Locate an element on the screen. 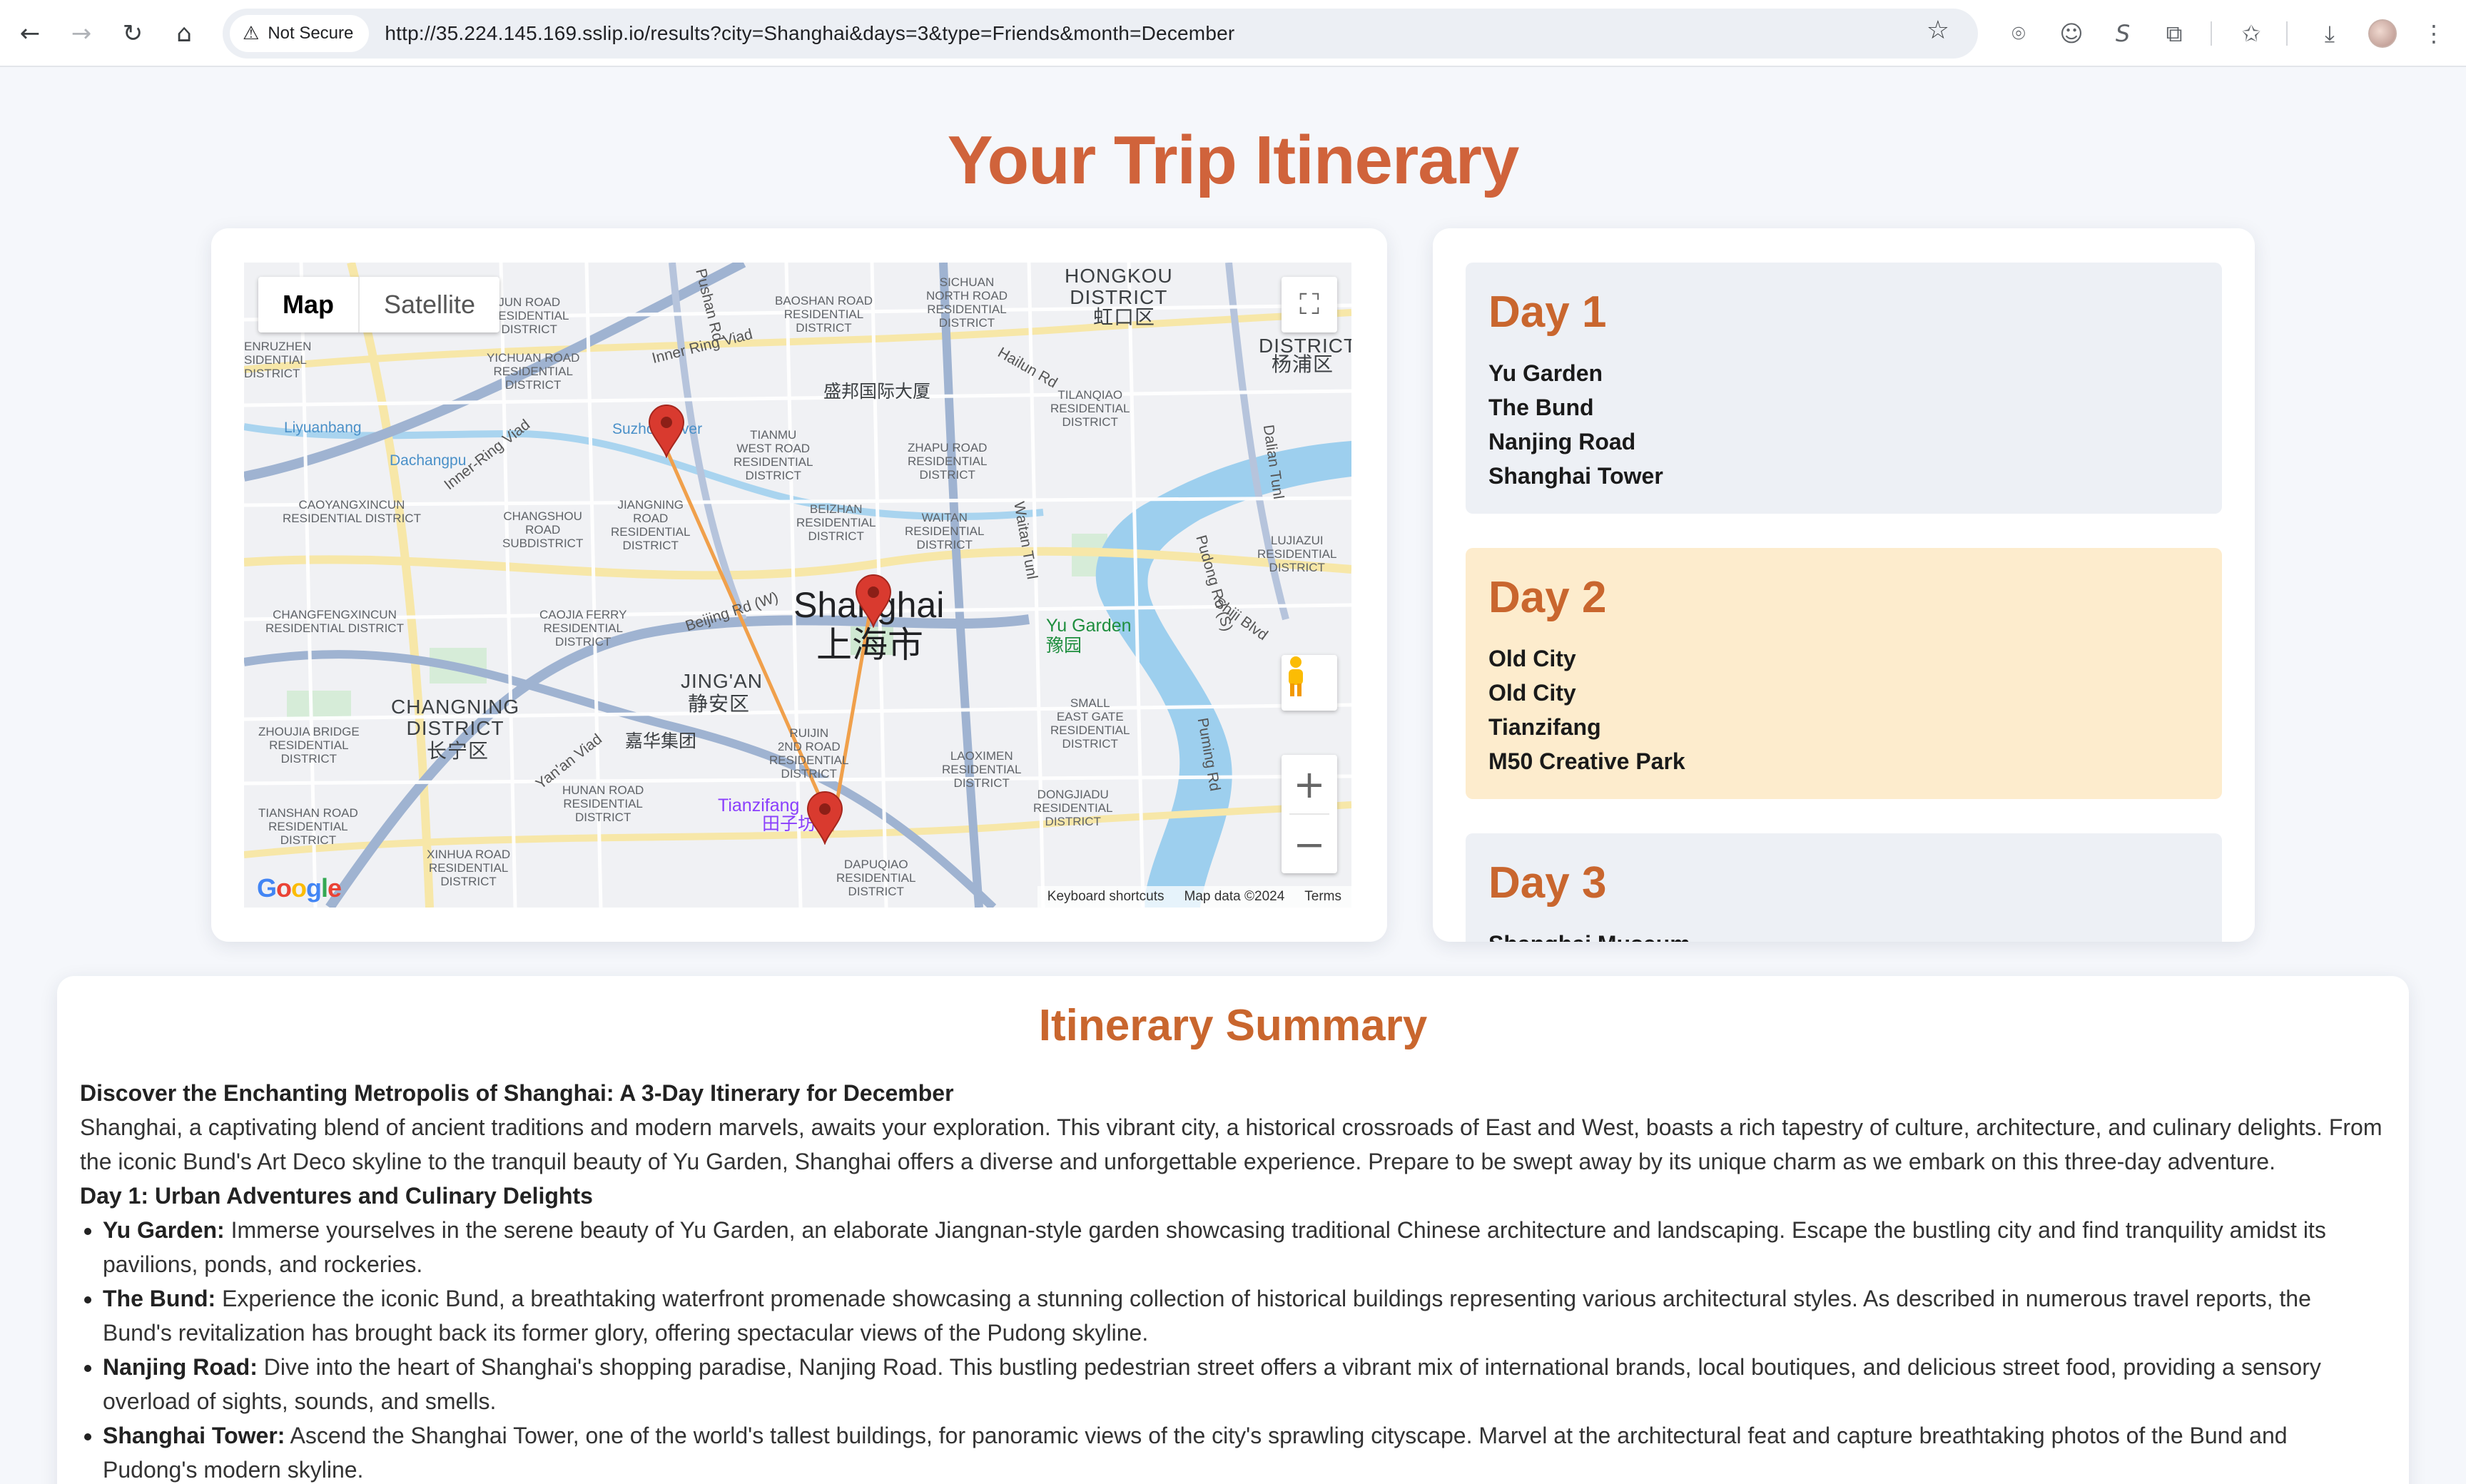  map-data-text: Map data ©2024 is located at coordinates (1234, 896).